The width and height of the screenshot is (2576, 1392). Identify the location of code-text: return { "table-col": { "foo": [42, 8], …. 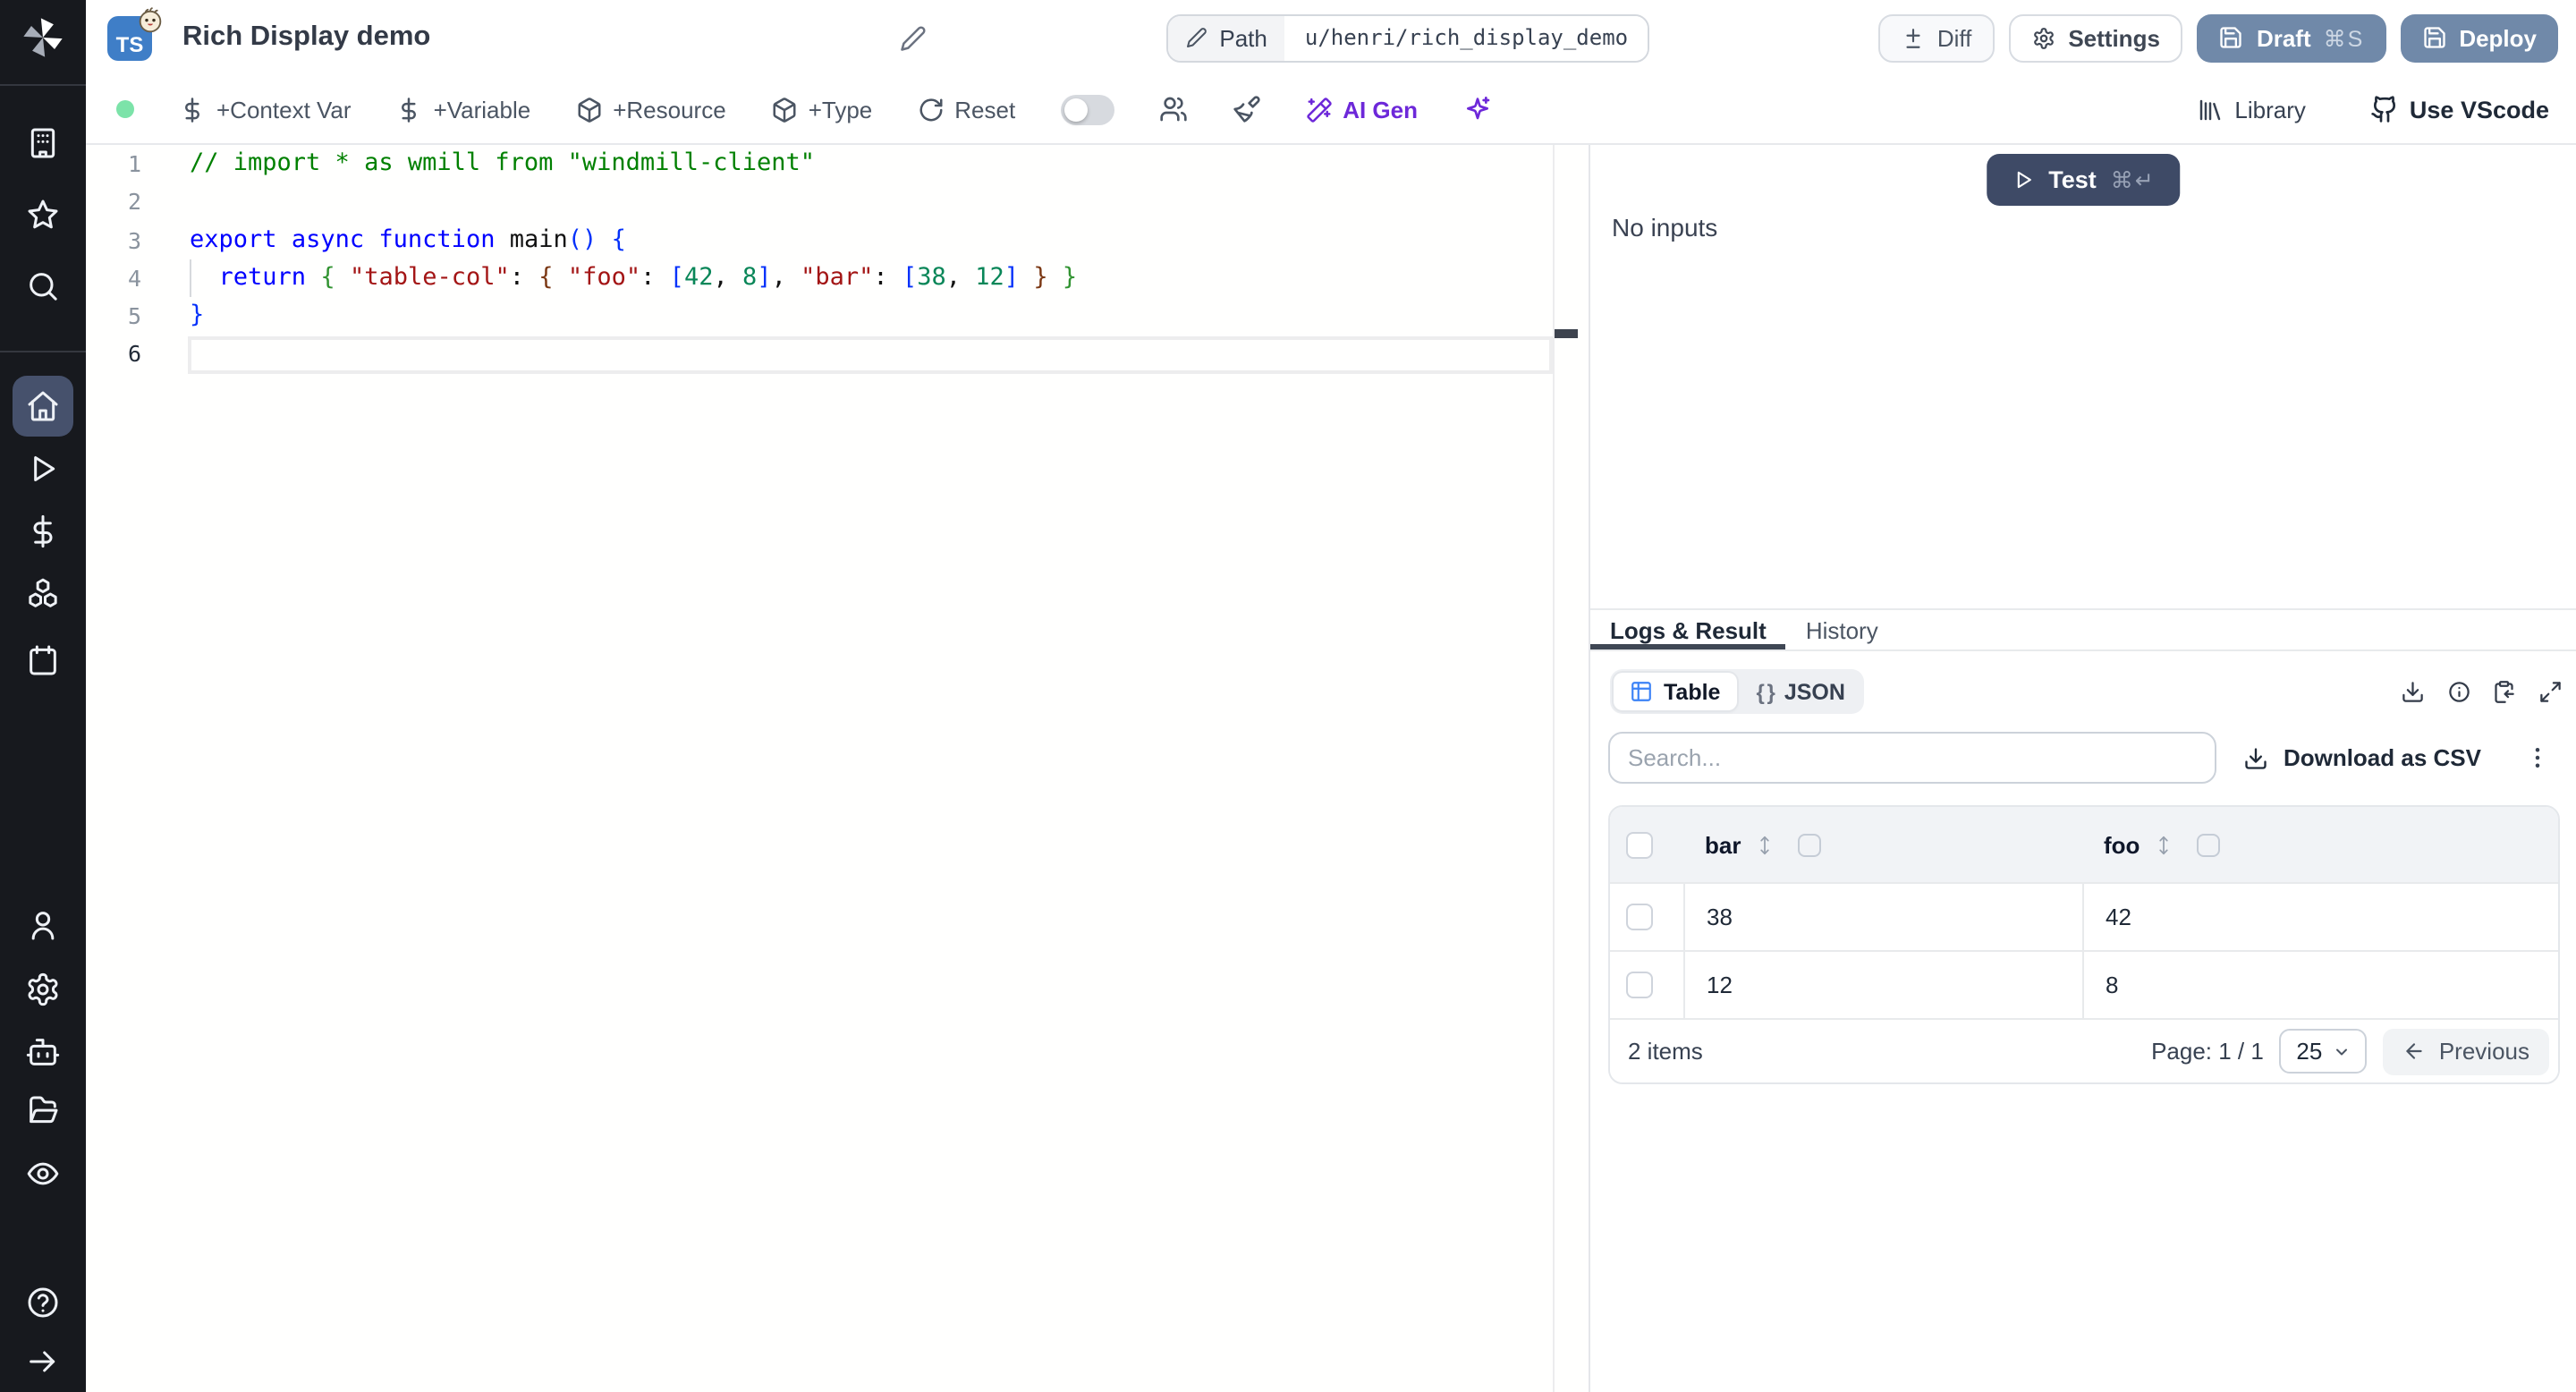
(648, 277).